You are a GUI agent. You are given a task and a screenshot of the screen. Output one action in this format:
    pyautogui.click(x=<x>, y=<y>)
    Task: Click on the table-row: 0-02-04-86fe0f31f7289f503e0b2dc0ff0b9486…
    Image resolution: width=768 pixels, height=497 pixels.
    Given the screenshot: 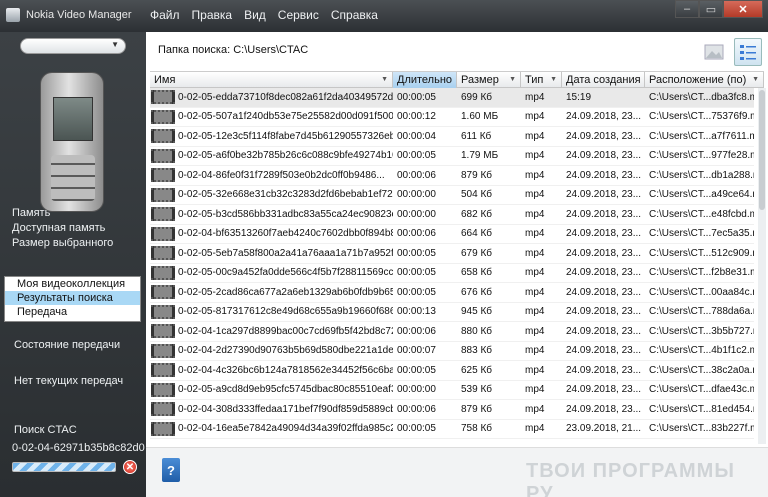 What is the action you would take?
    pyautogui.click(x=452, y=176)
    